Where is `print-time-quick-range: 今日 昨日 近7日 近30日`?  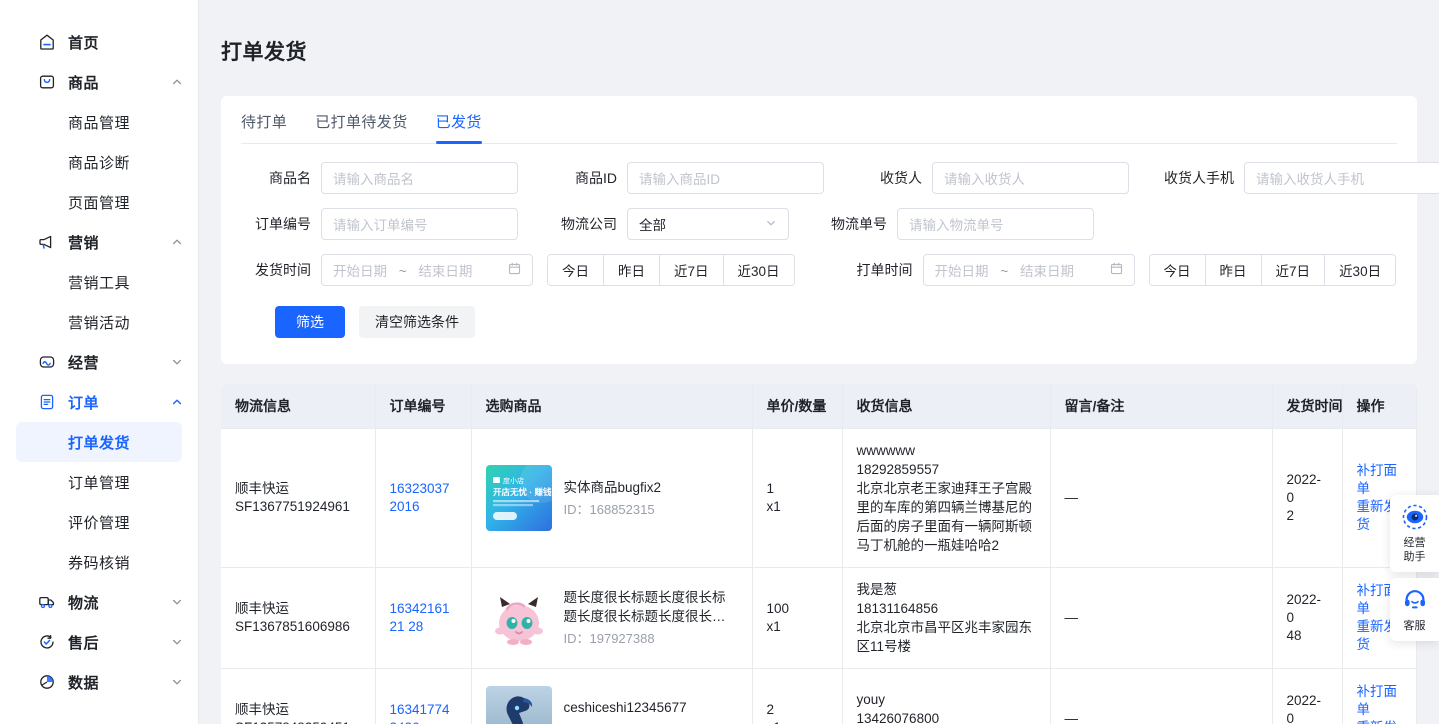 print-time-quick-range: 今日 昨日 近7日 近30日 is located at coordinates (1272, 270).